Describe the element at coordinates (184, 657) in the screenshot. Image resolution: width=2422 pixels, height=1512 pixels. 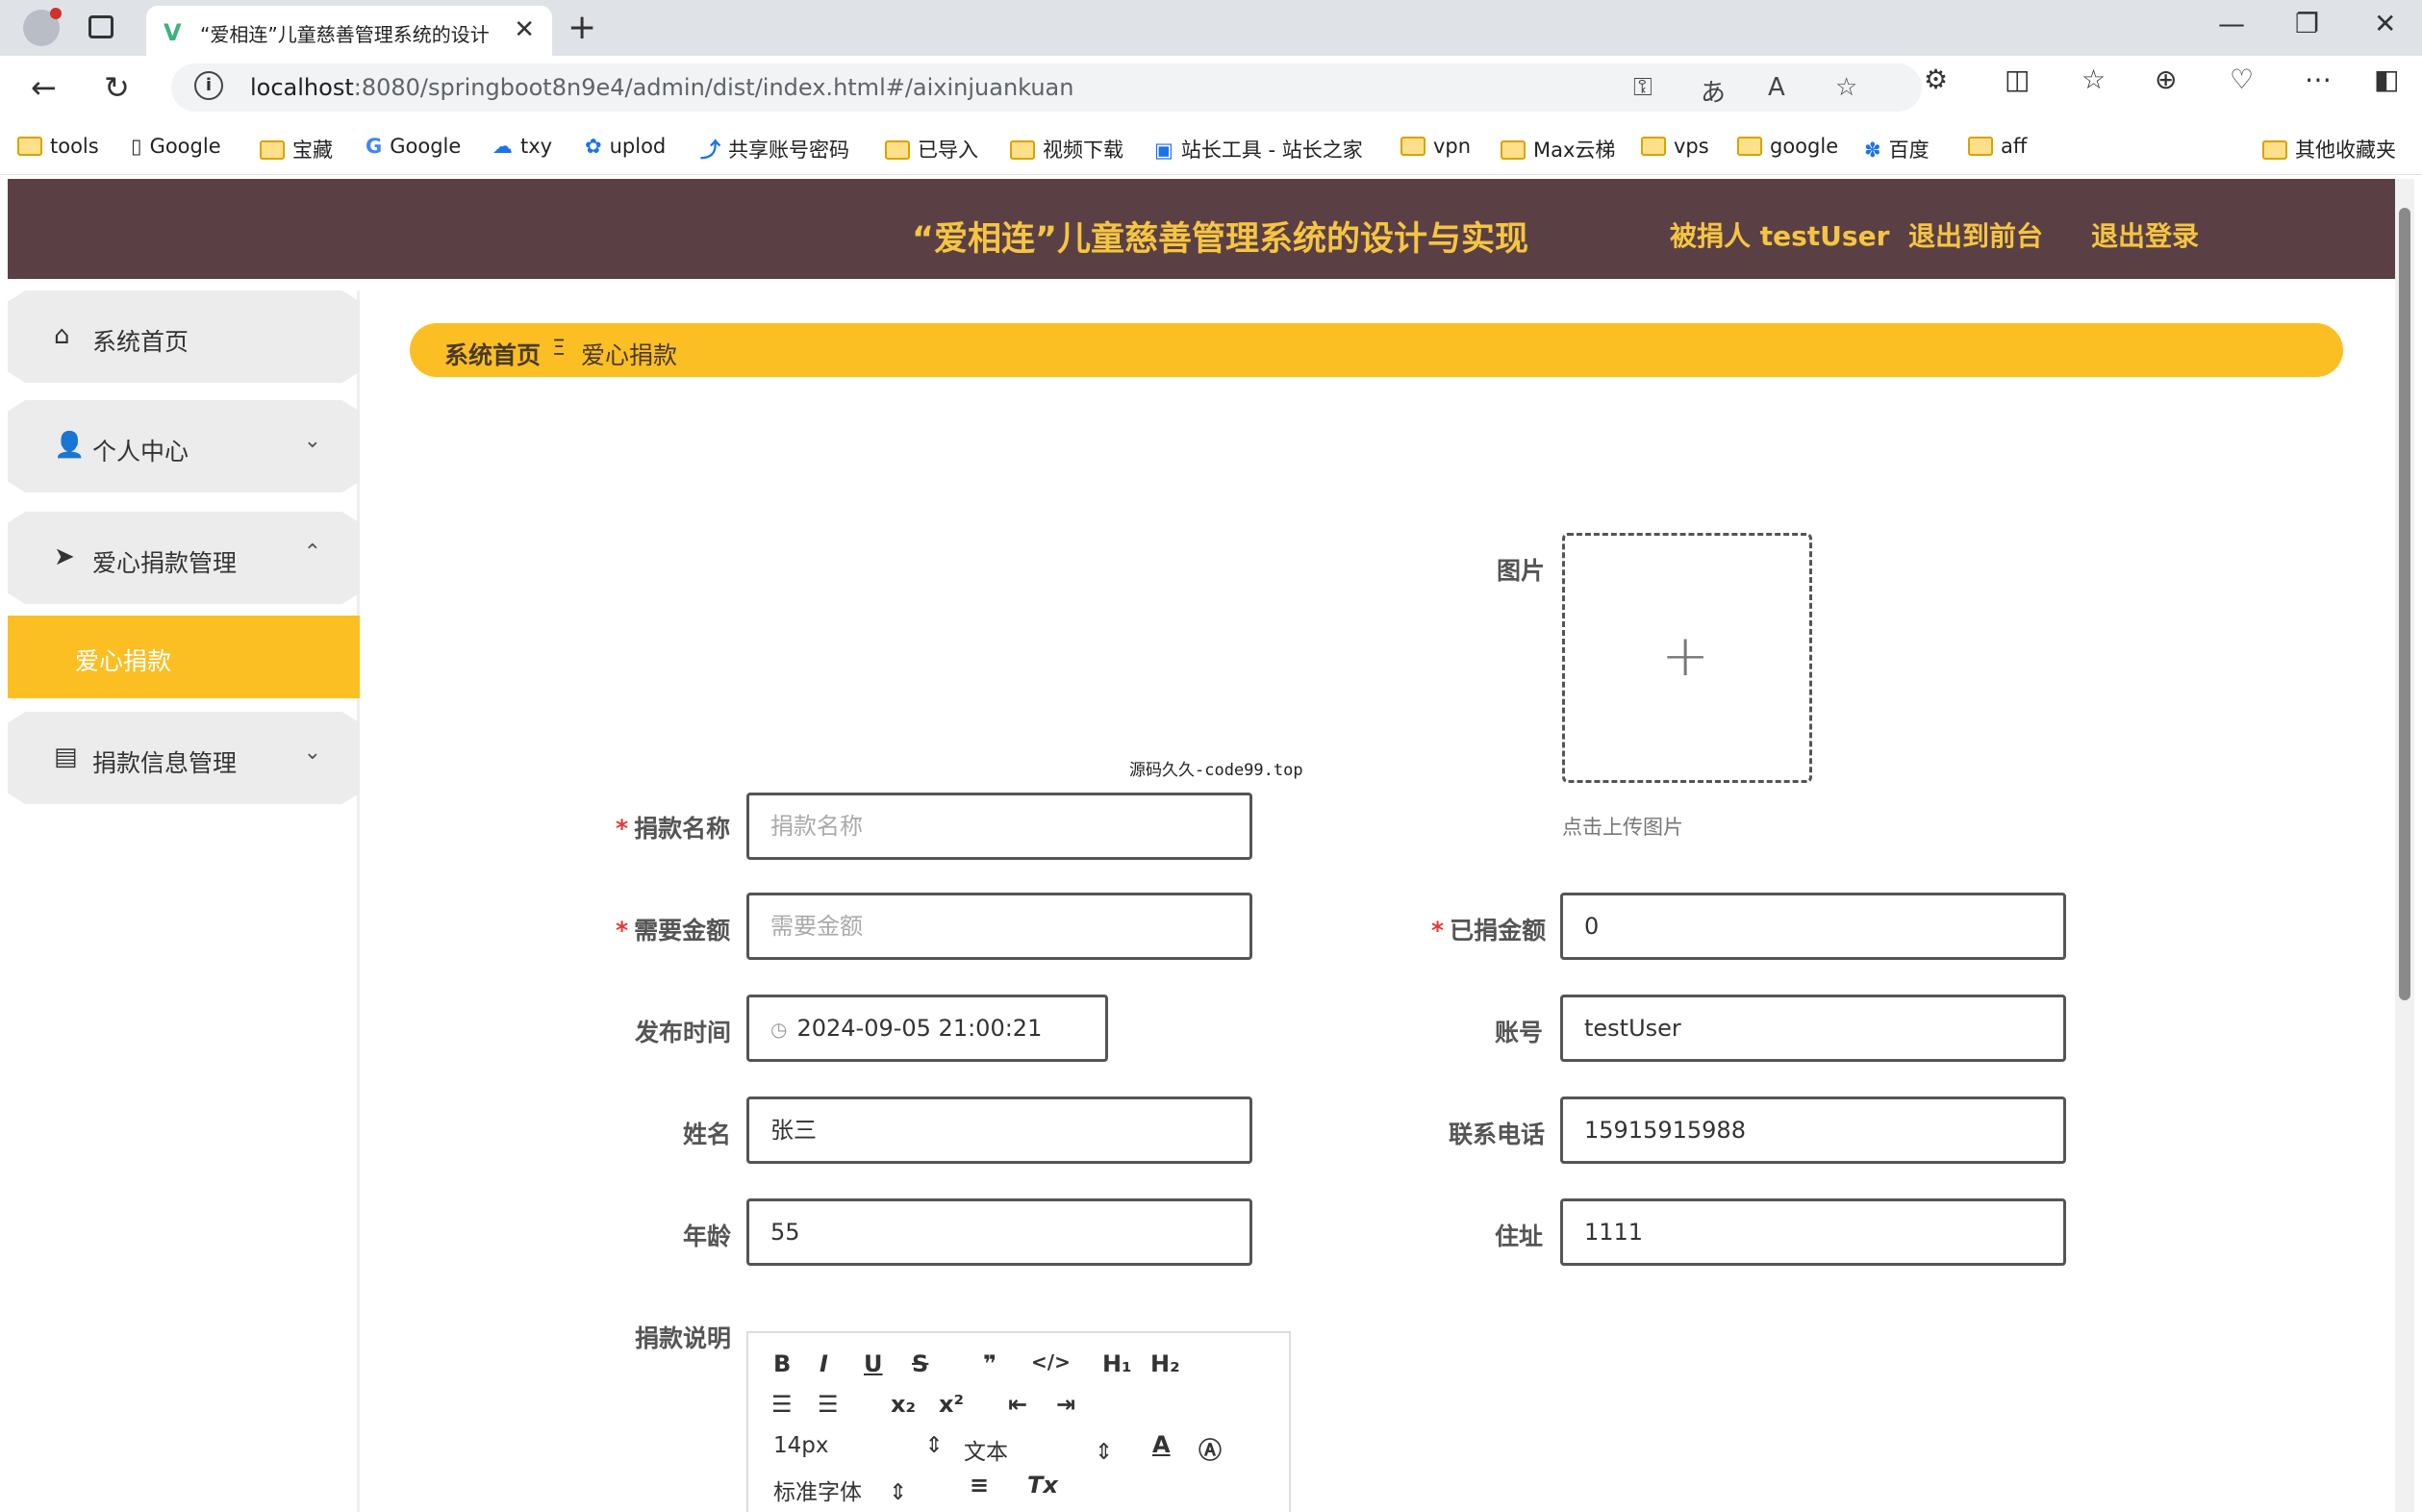
I see `sidebar-subitem-donation: 爱心捐款` at that location.